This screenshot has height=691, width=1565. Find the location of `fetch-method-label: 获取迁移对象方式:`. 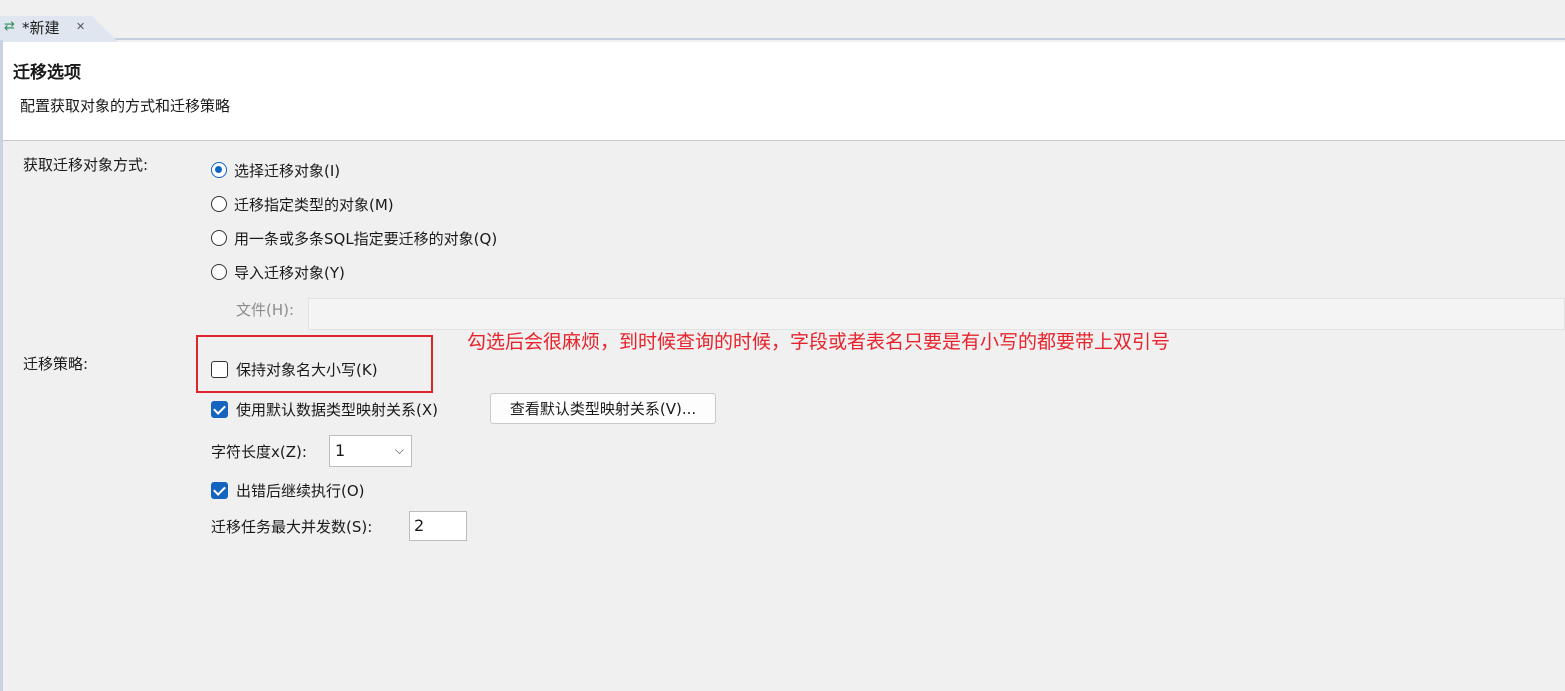

fetch-method-label: 获取迁移对象方式: is located at coordinates (86, 165).